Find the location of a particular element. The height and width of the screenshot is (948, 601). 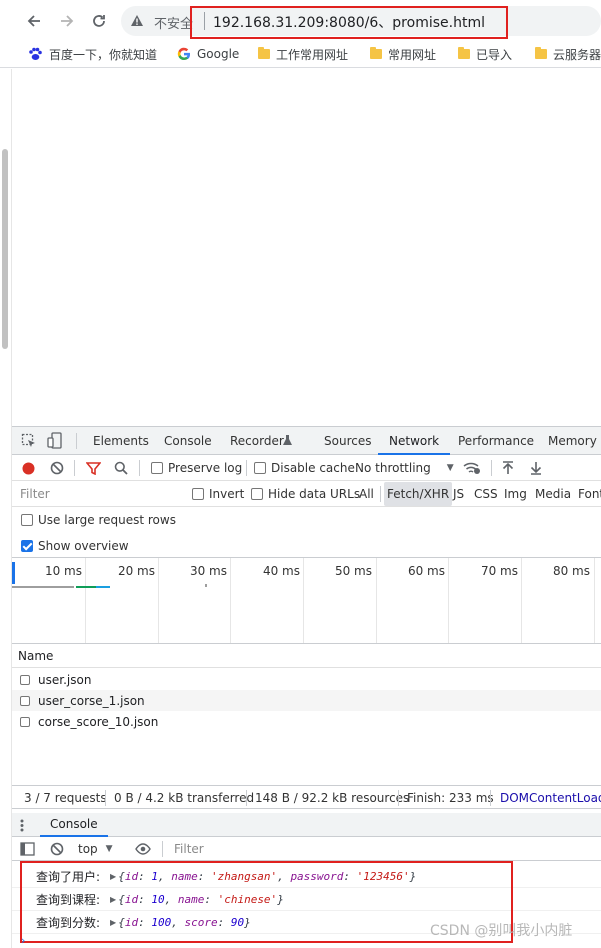

console-prompt-icon: › is located at coordinates (23, 940).